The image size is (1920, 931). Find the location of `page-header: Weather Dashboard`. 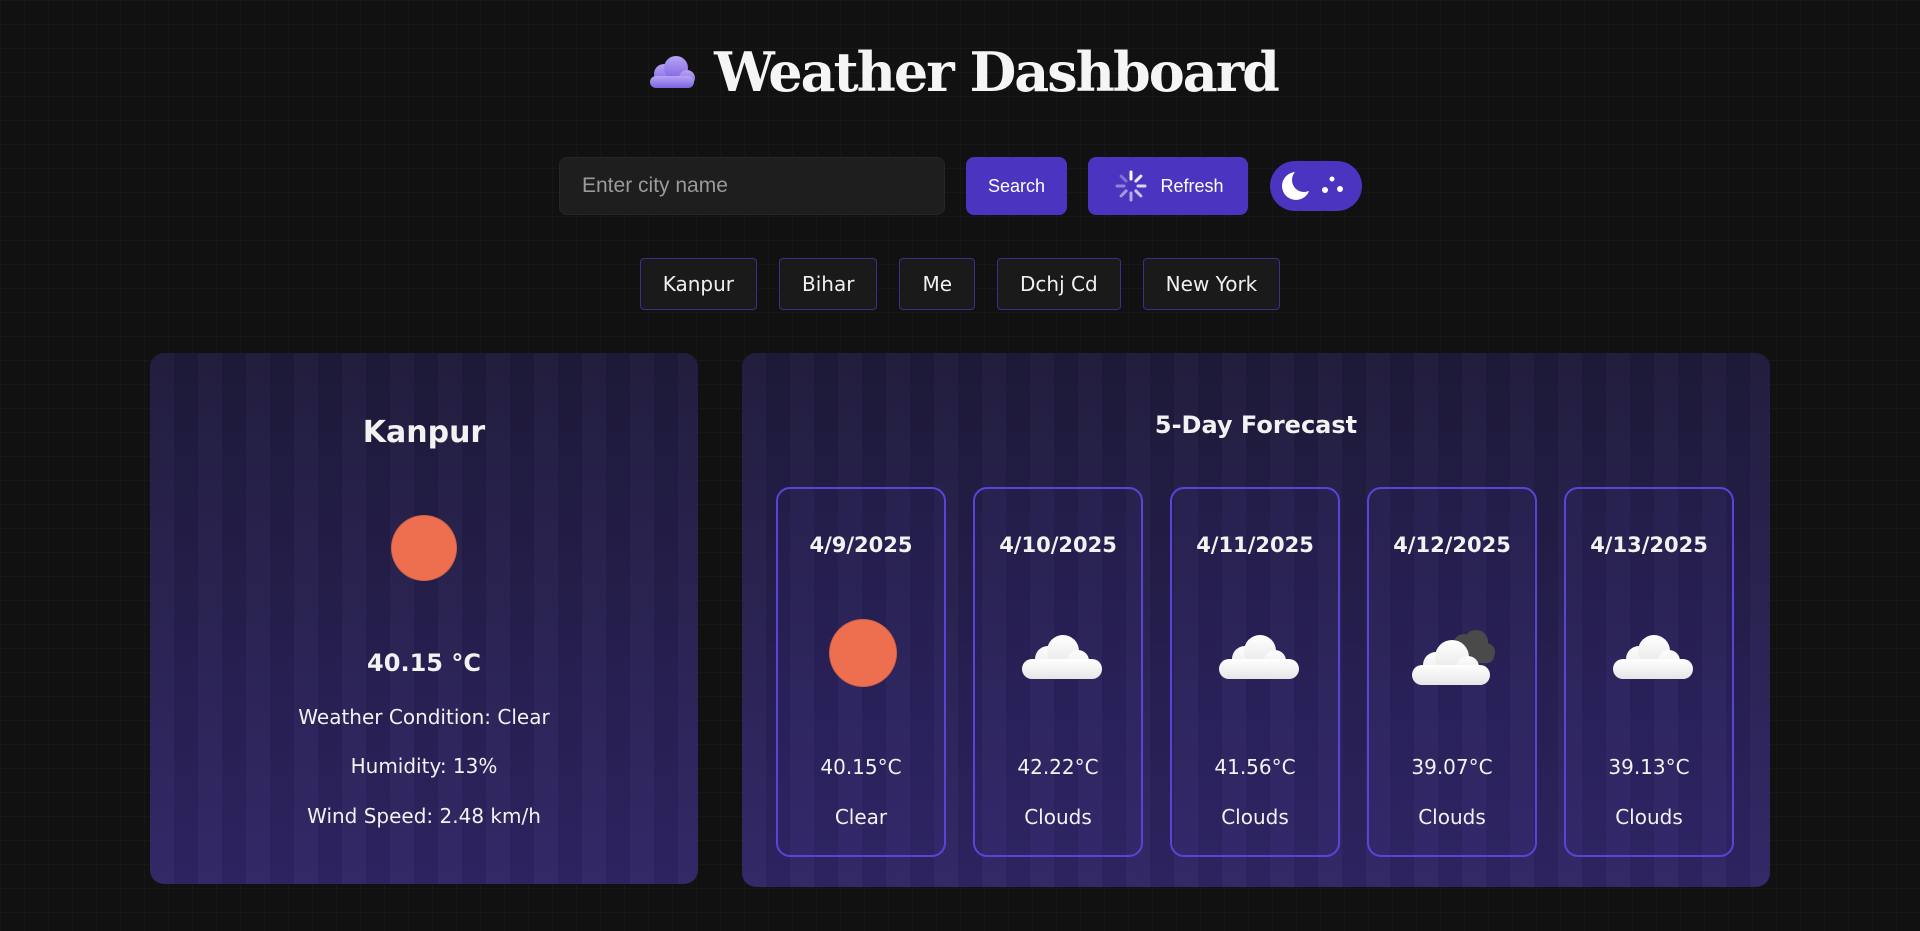

page-header: Weather Dashboard is located at coordinates (960, 72).